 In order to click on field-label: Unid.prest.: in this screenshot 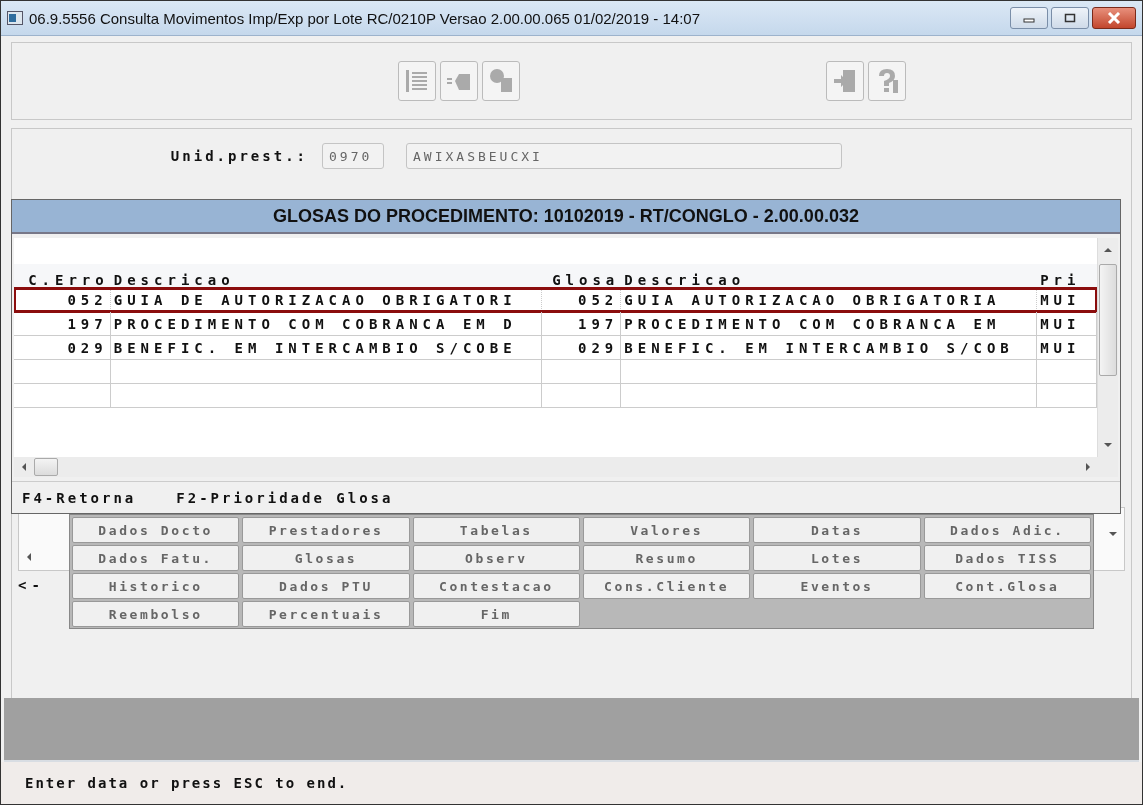, I will do `click(239, 156)`.